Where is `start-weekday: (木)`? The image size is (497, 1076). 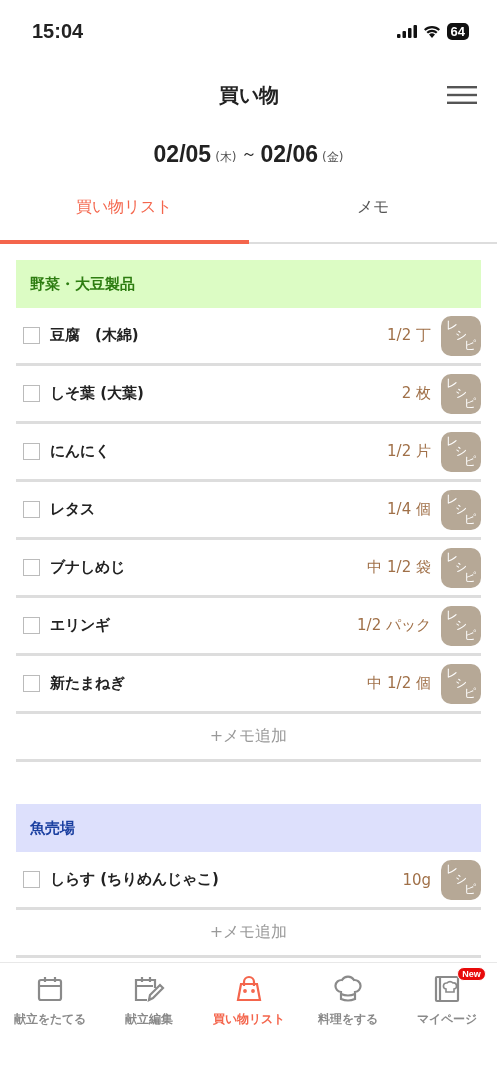
start-weekday: (木) is located at coordinates (226, 157).